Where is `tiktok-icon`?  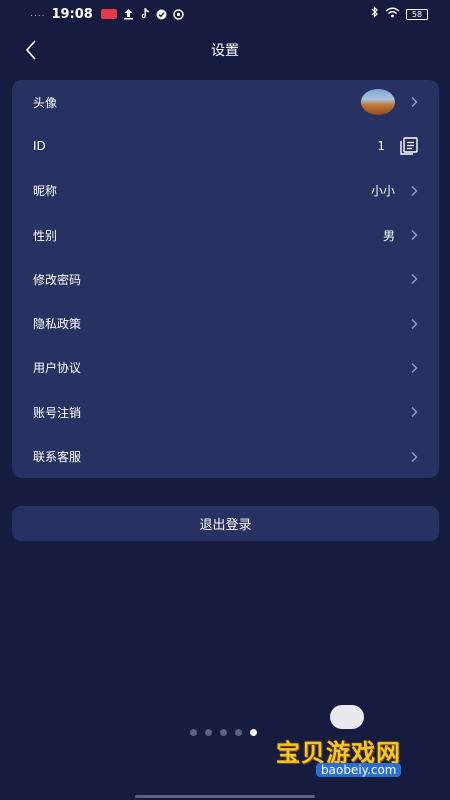 tiktok-icon is located at coordinates (145, 14).